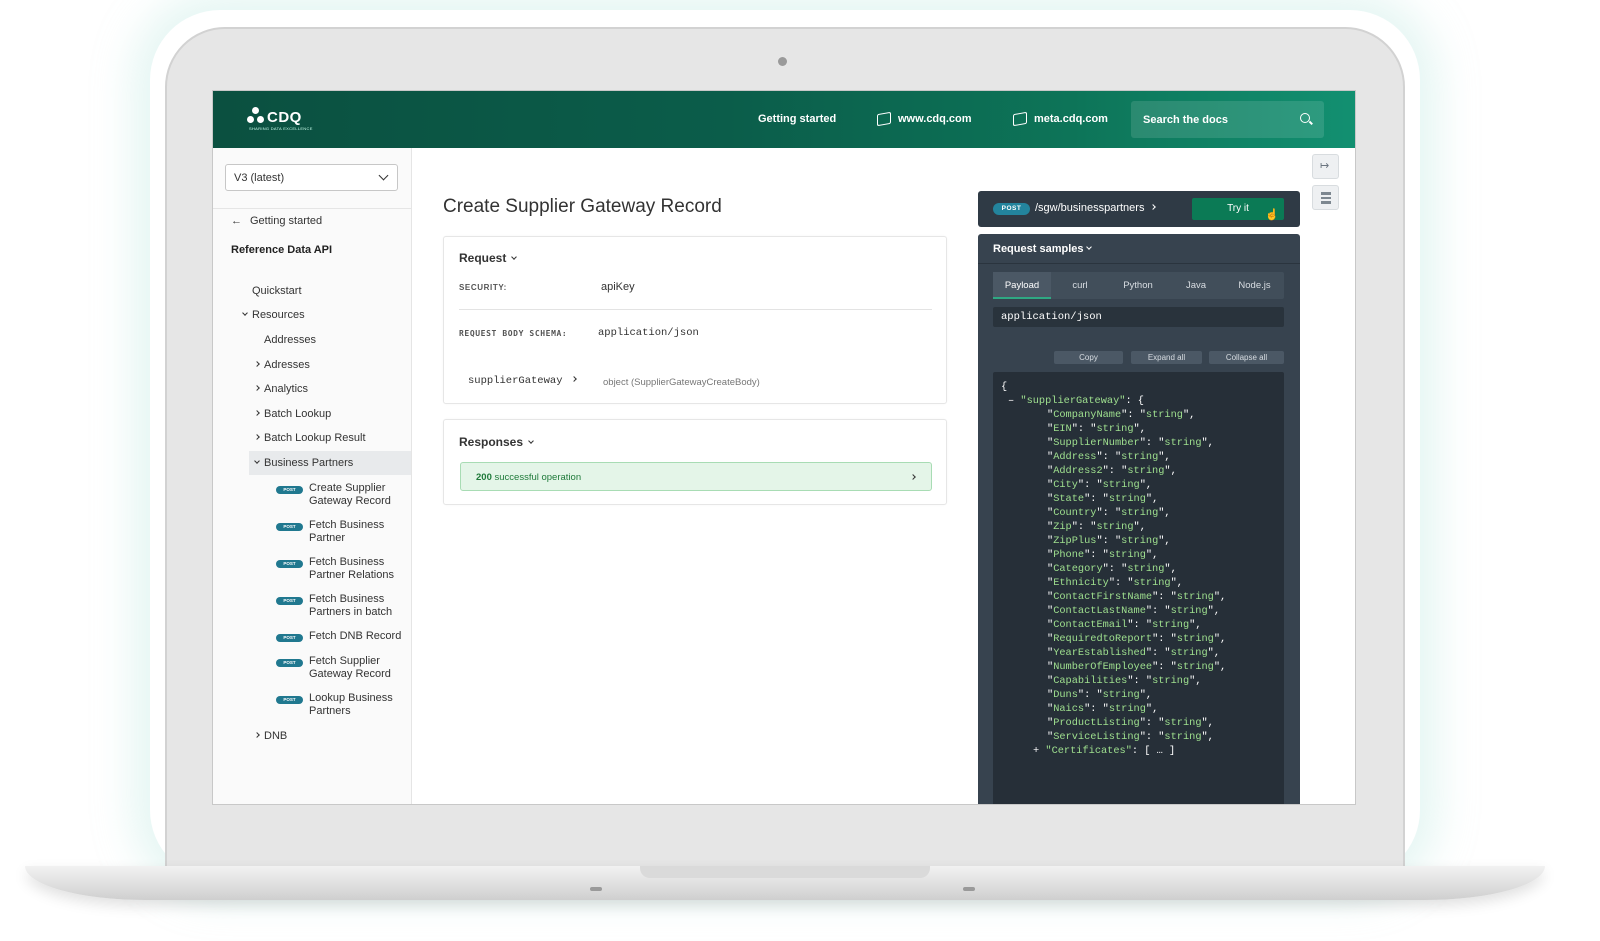  What do you see at coordinates (1137, 639) in the screenshot?
I see `code-field-line: "RequiredtoReport": "string",` at bounding box center [1137, 639].